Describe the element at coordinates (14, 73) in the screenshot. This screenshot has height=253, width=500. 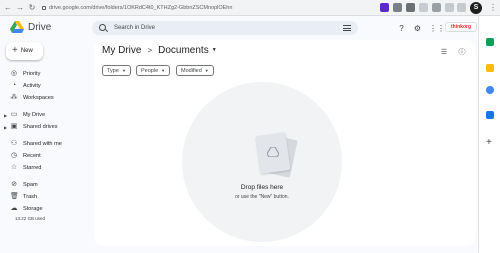
I see `check-circle-icon: ◎` at that location.